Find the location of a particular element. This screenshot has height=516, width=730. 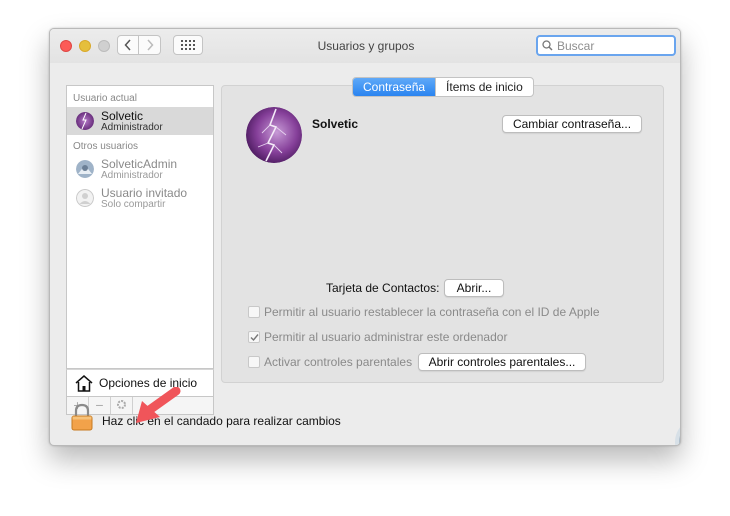

user-row-current: Solvetic Administrador is located at coordinates (140, 121).